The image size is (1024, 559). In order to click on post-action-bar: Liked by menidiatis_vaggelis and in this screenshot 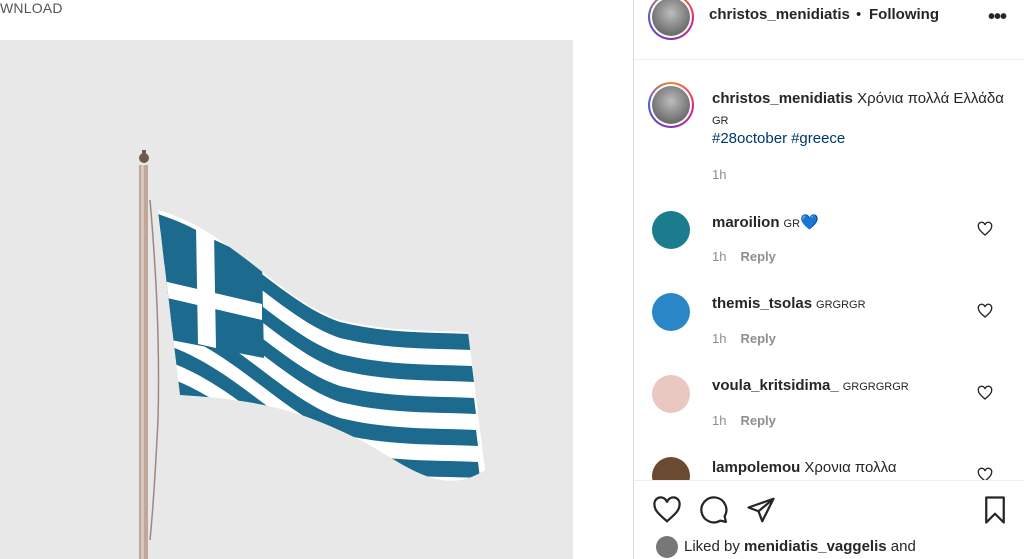, I will do `click(829, 519)`.